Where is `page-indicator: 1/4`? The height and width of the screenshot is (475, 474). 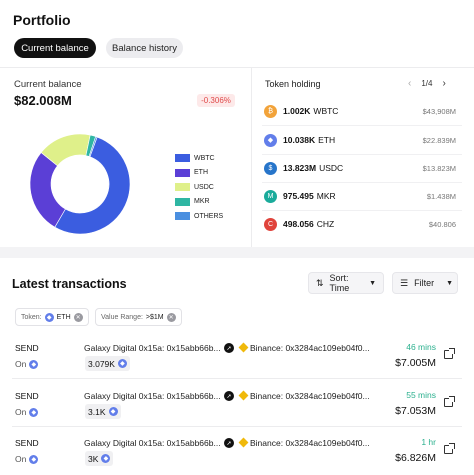
page-indicator: 1/4 is located at coordinates (427, 83).